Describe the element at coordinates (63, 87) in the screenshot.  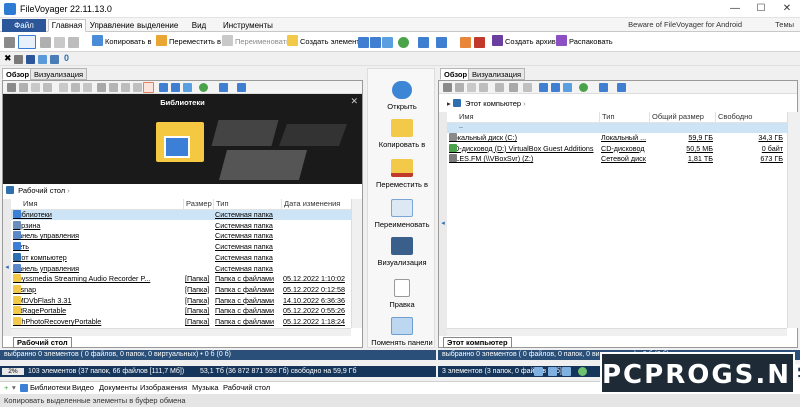
I see `move-icon` at that location.